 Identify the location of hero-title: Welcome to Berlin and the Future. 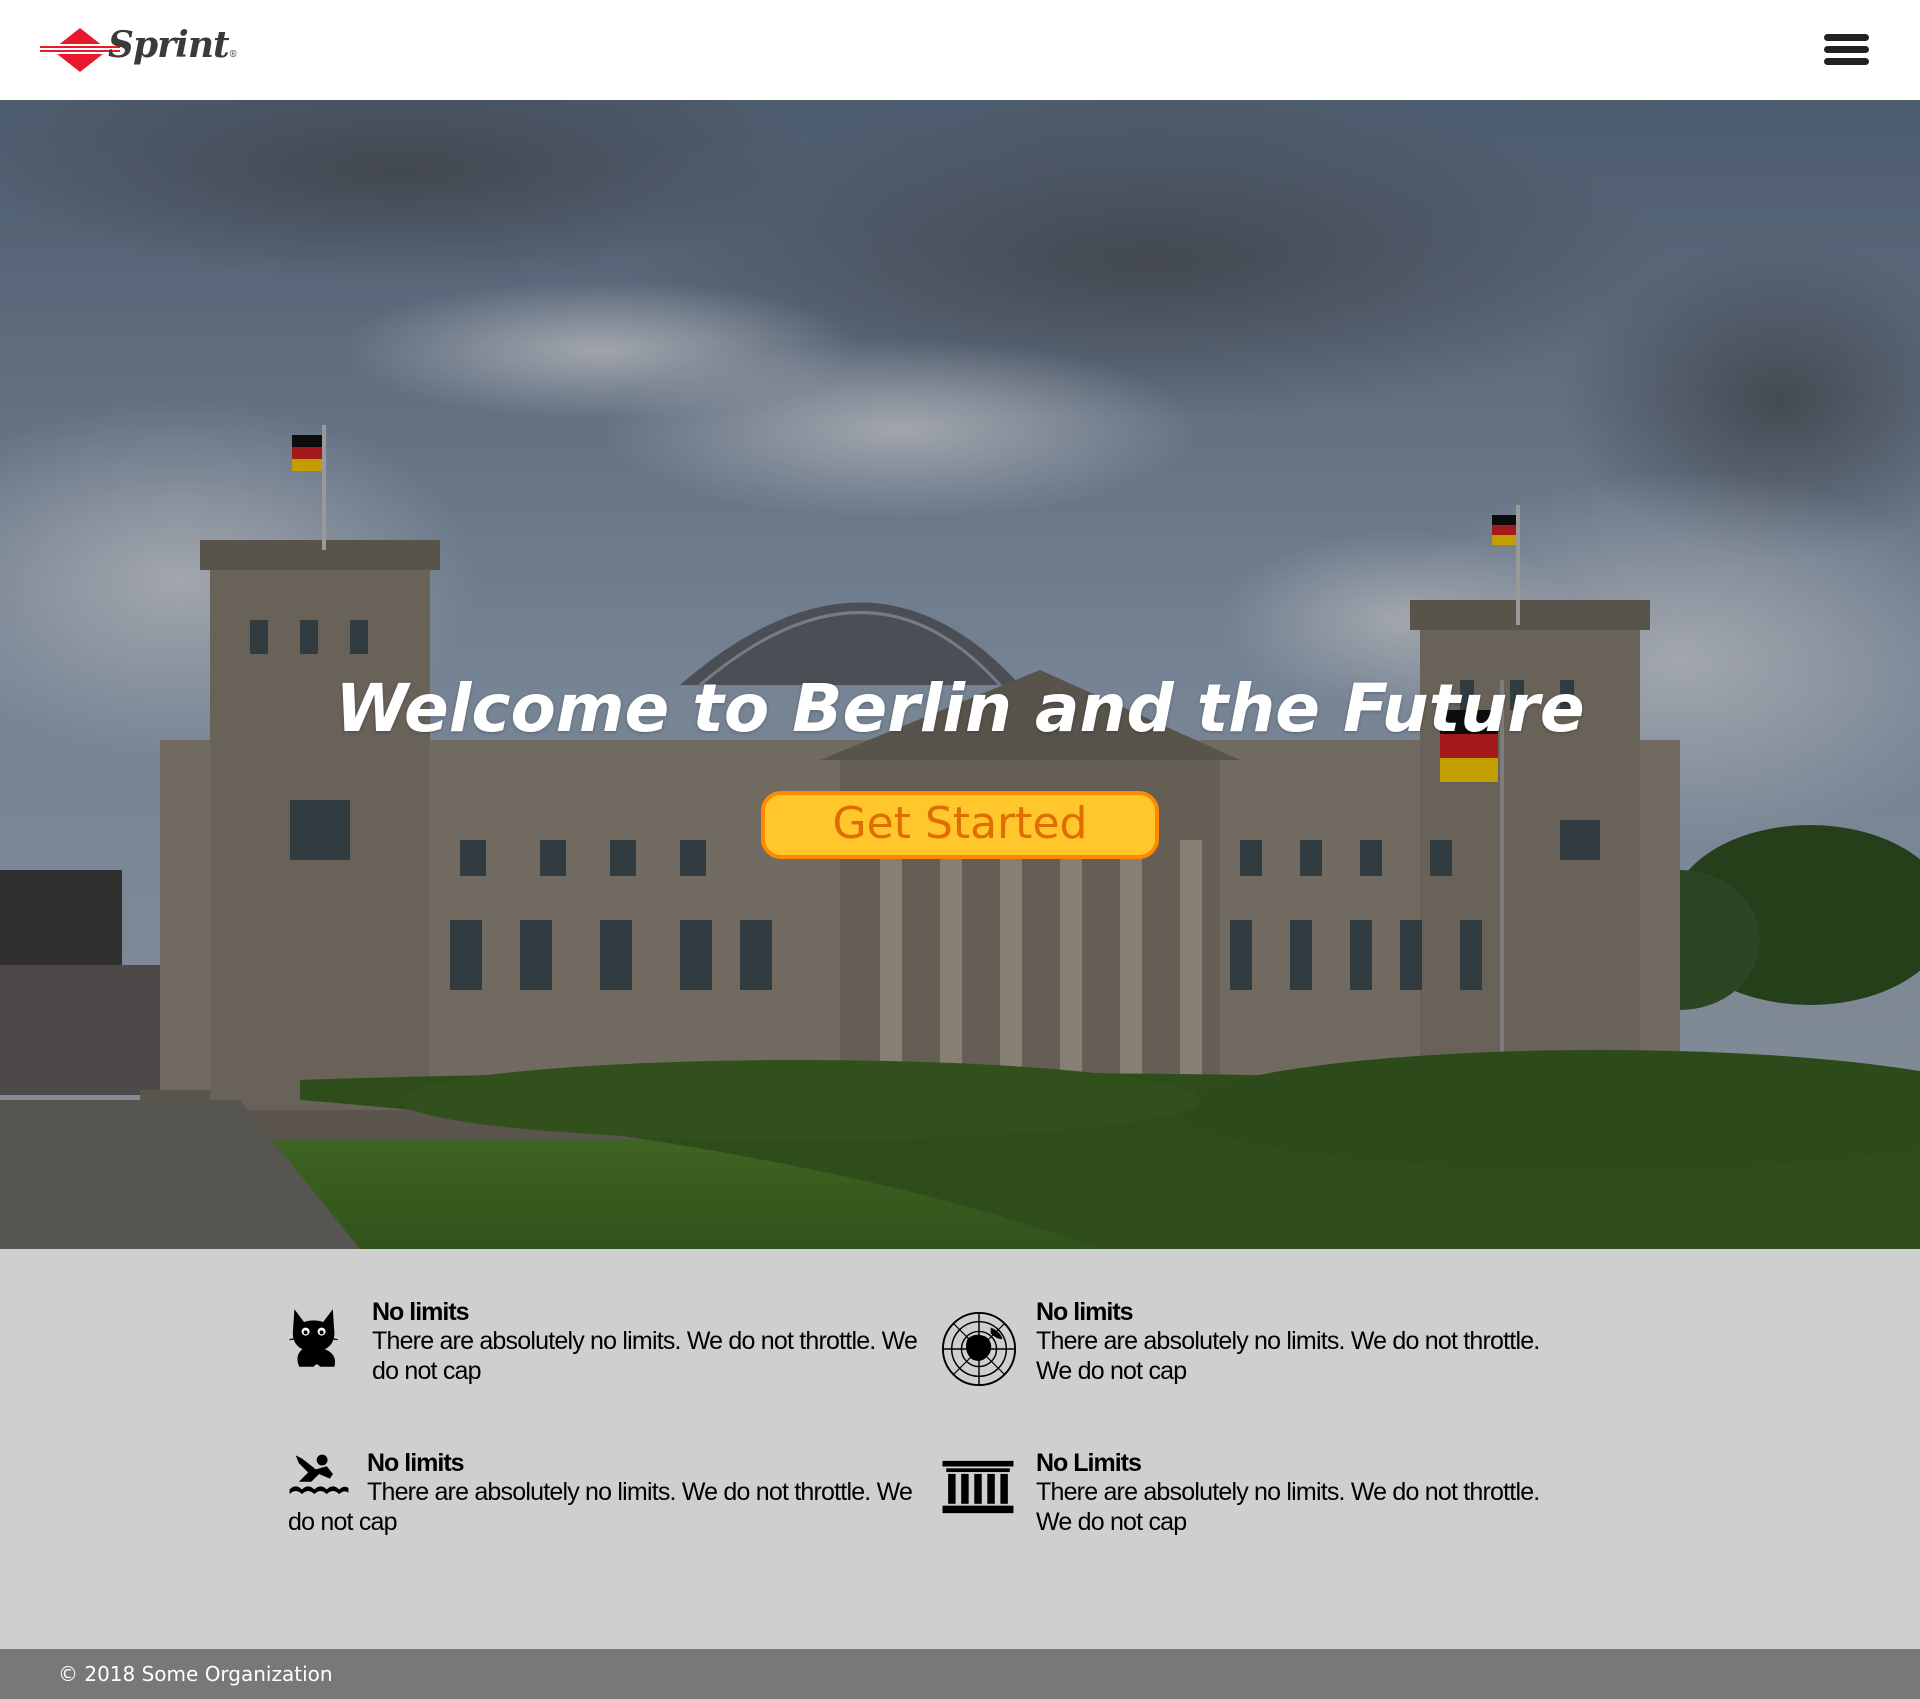
(960, 708).